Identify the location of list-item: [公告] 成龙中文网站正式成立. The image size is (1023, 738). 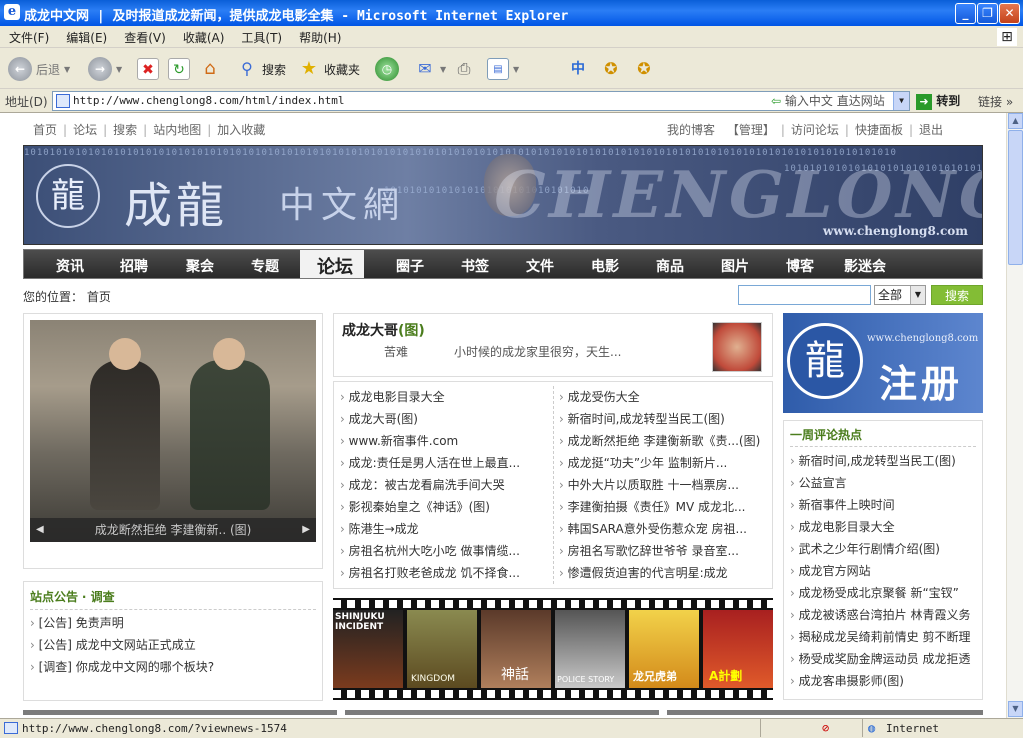
(173, 645).